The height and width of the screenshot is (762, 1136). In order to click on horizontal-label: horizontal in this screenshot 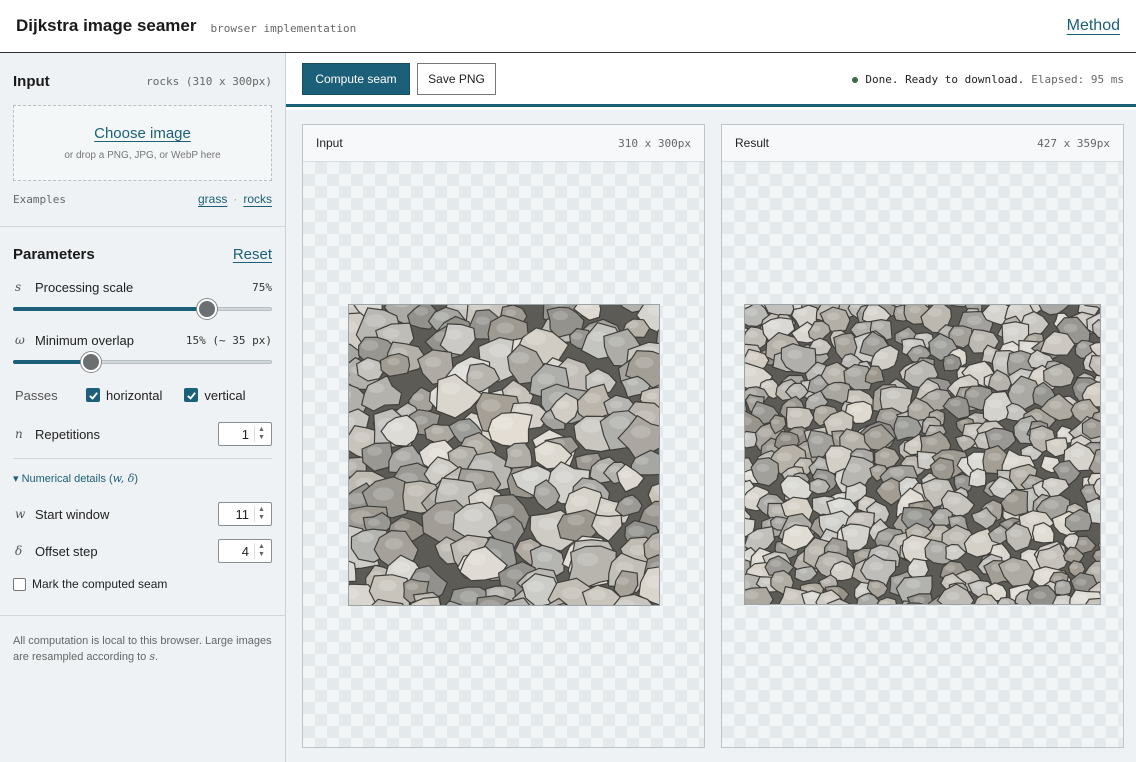, I will do `click(134, 395)`.